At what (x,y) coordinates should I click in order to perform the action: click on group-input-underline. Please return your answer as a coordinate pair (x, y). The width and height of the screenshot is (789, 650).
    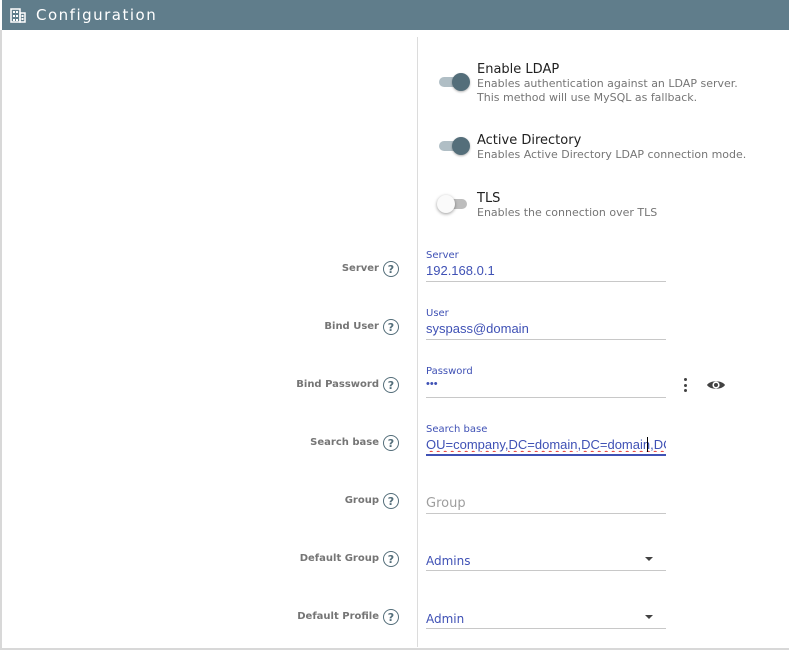
    Looking at the image, I should click on (546, 513).